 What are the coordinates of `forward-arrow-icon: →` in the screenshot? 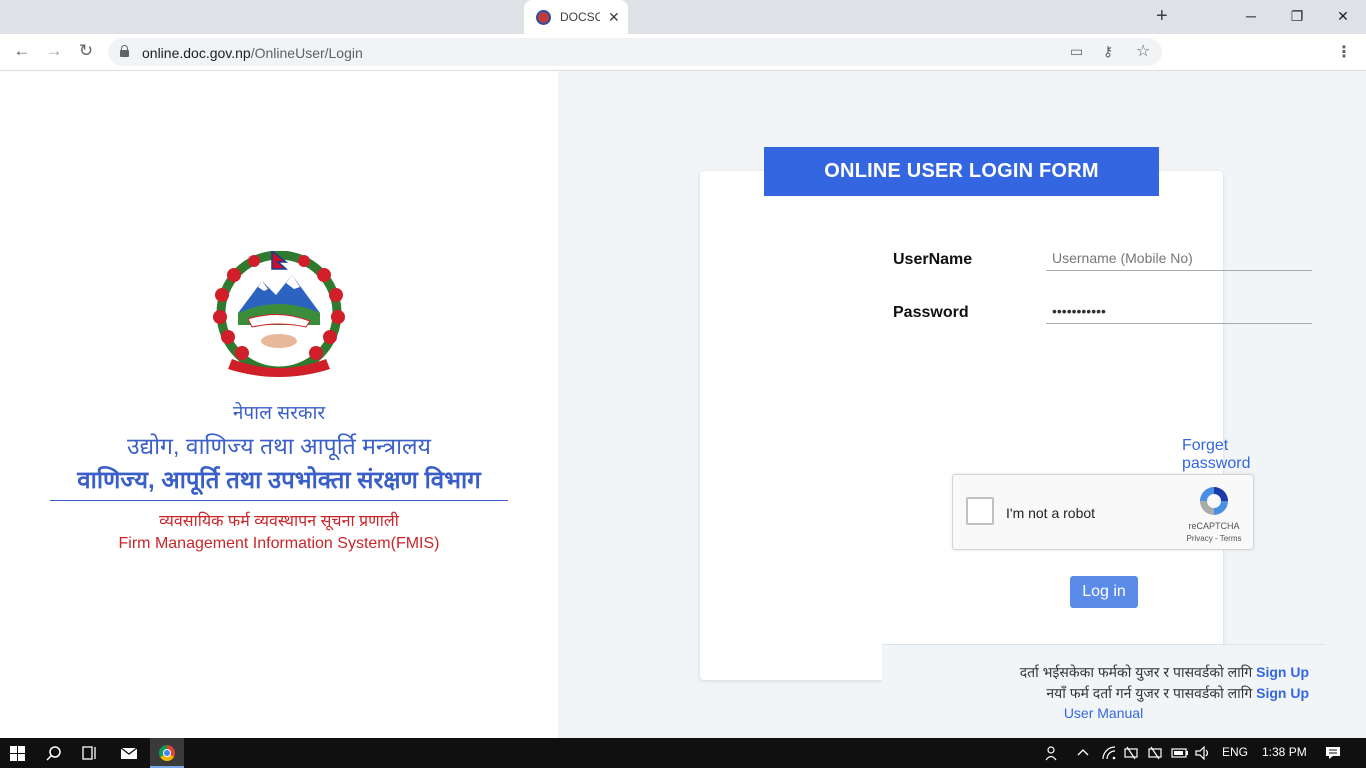 It's located at (54, 51).